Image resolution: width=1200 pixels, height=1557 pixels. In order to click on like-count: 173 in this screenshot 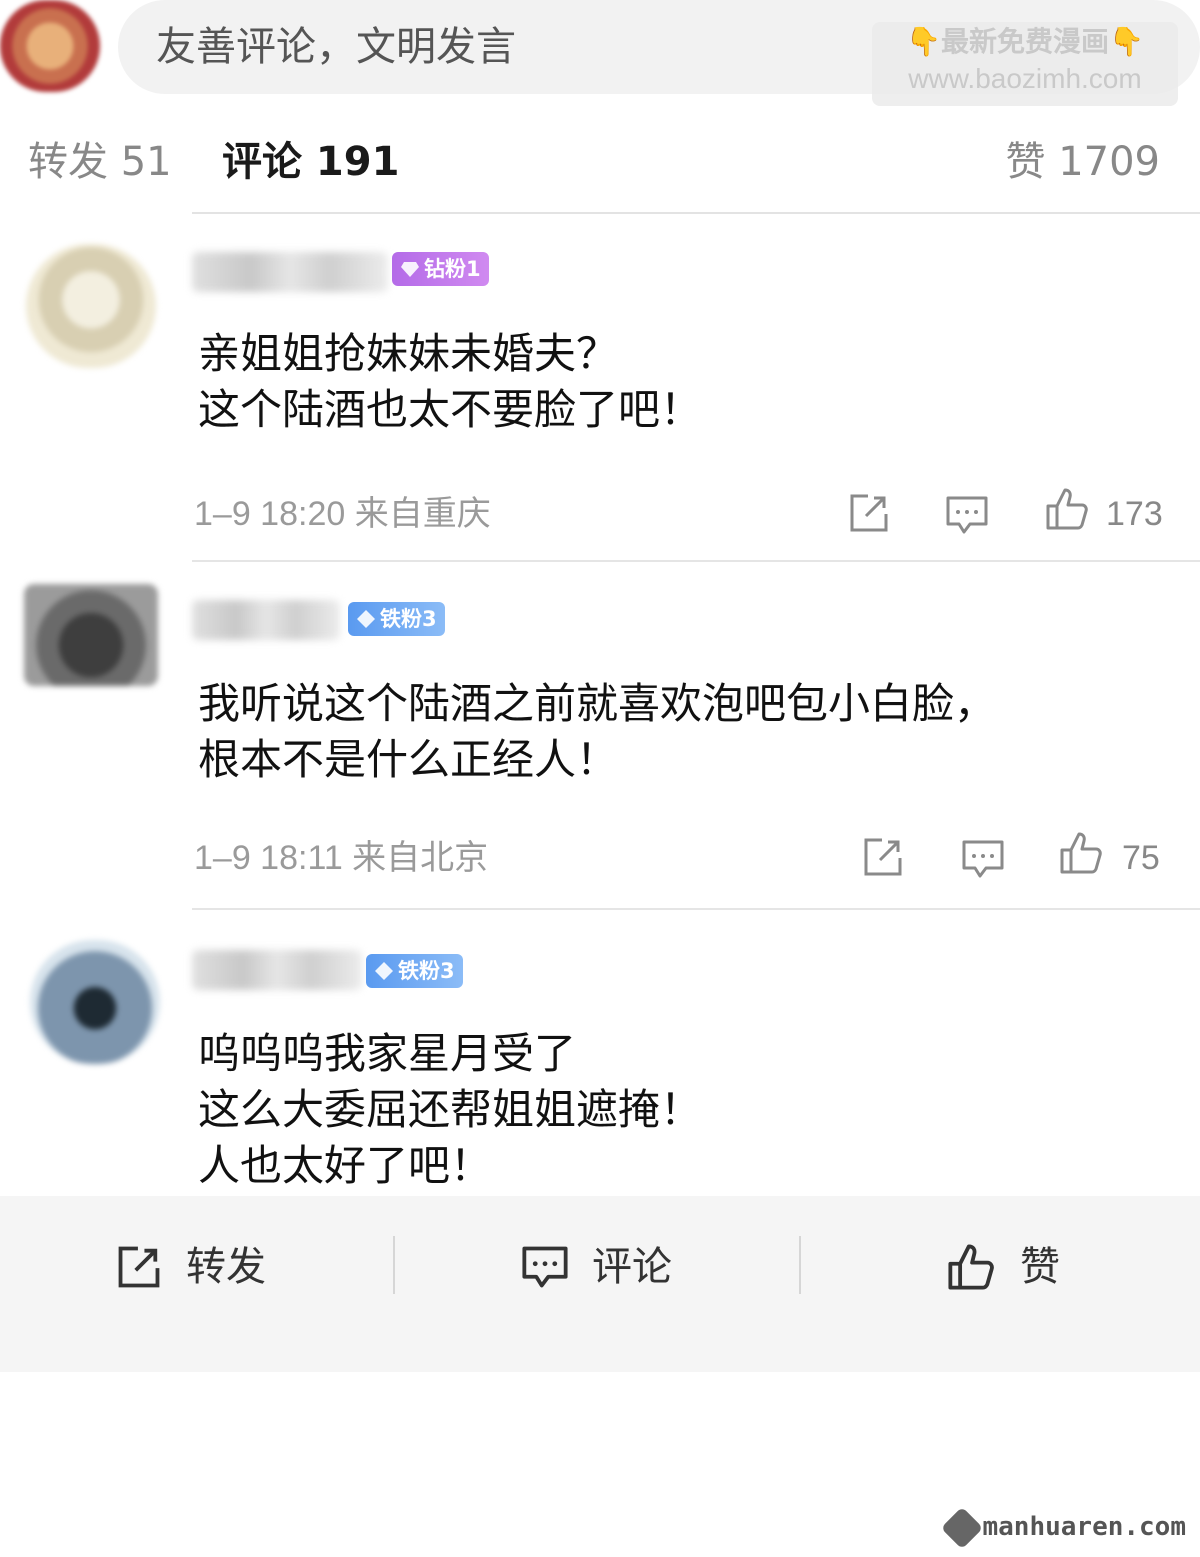, I will do `click(1134, 514)`.